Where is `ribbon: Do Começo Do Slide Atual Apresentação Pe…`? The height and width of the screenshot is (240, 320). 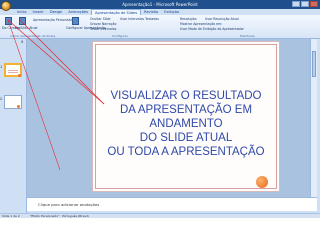 ribbon: Do Começo Do Slide Atual Apresentação Pe… is located at coordinates (160, 27).